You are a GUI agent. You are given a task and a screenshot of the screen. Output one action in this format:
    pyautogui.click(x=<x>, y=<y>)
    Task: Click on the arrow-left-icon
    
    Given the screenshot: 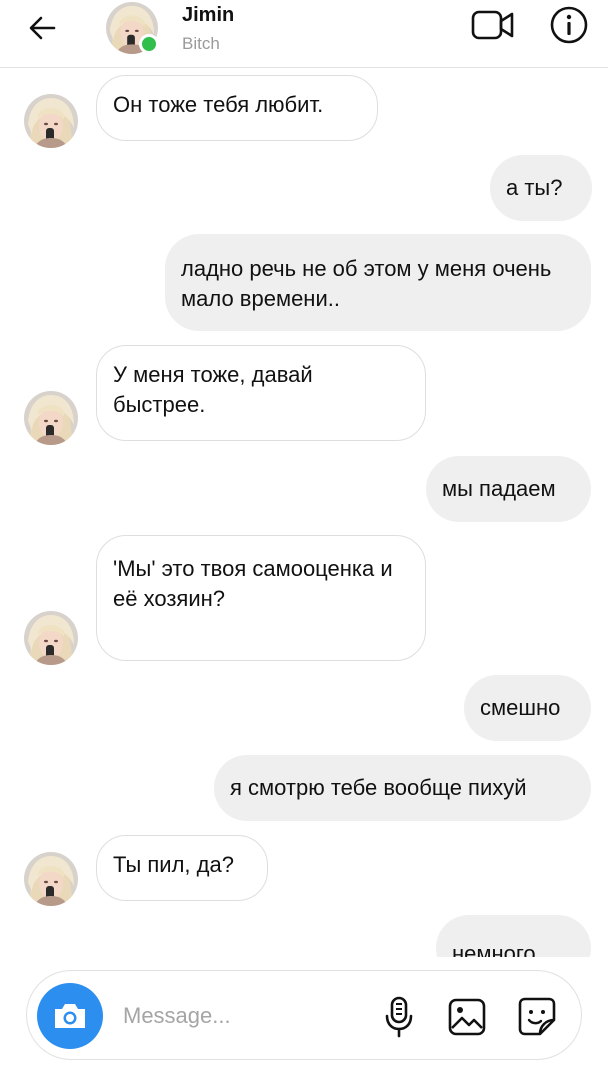 What is the action you would take?
    pyautogui.click(x=42, y=28)
    